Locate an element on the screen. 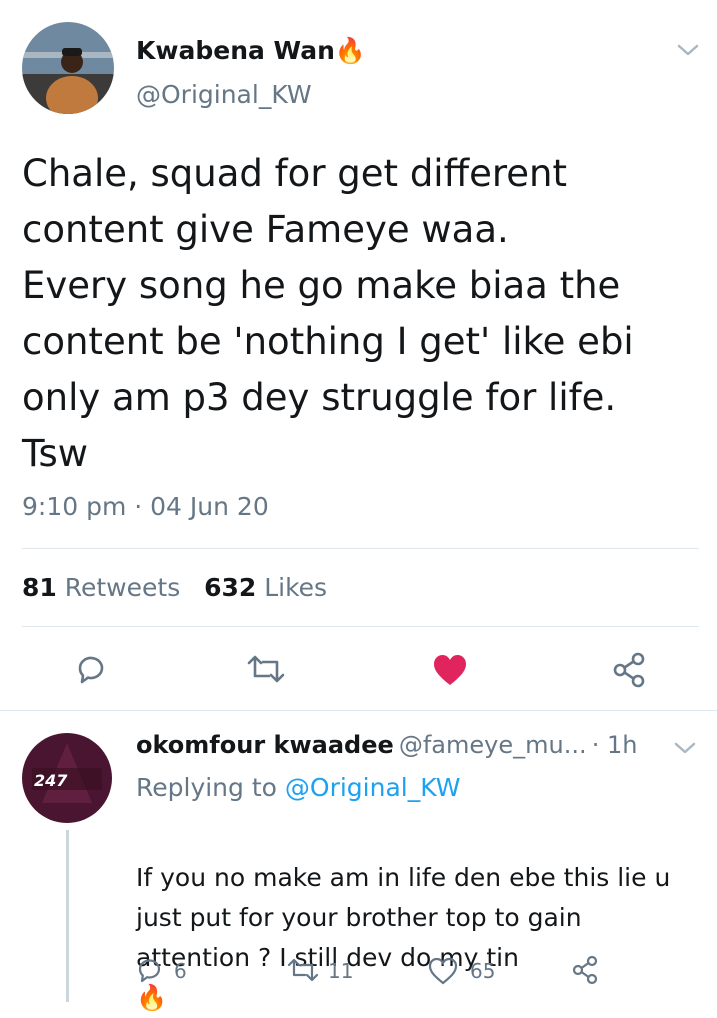  reply-header: okomfour kwaadee @fameye_mu... · 1h is located at coordinates (386, 745).